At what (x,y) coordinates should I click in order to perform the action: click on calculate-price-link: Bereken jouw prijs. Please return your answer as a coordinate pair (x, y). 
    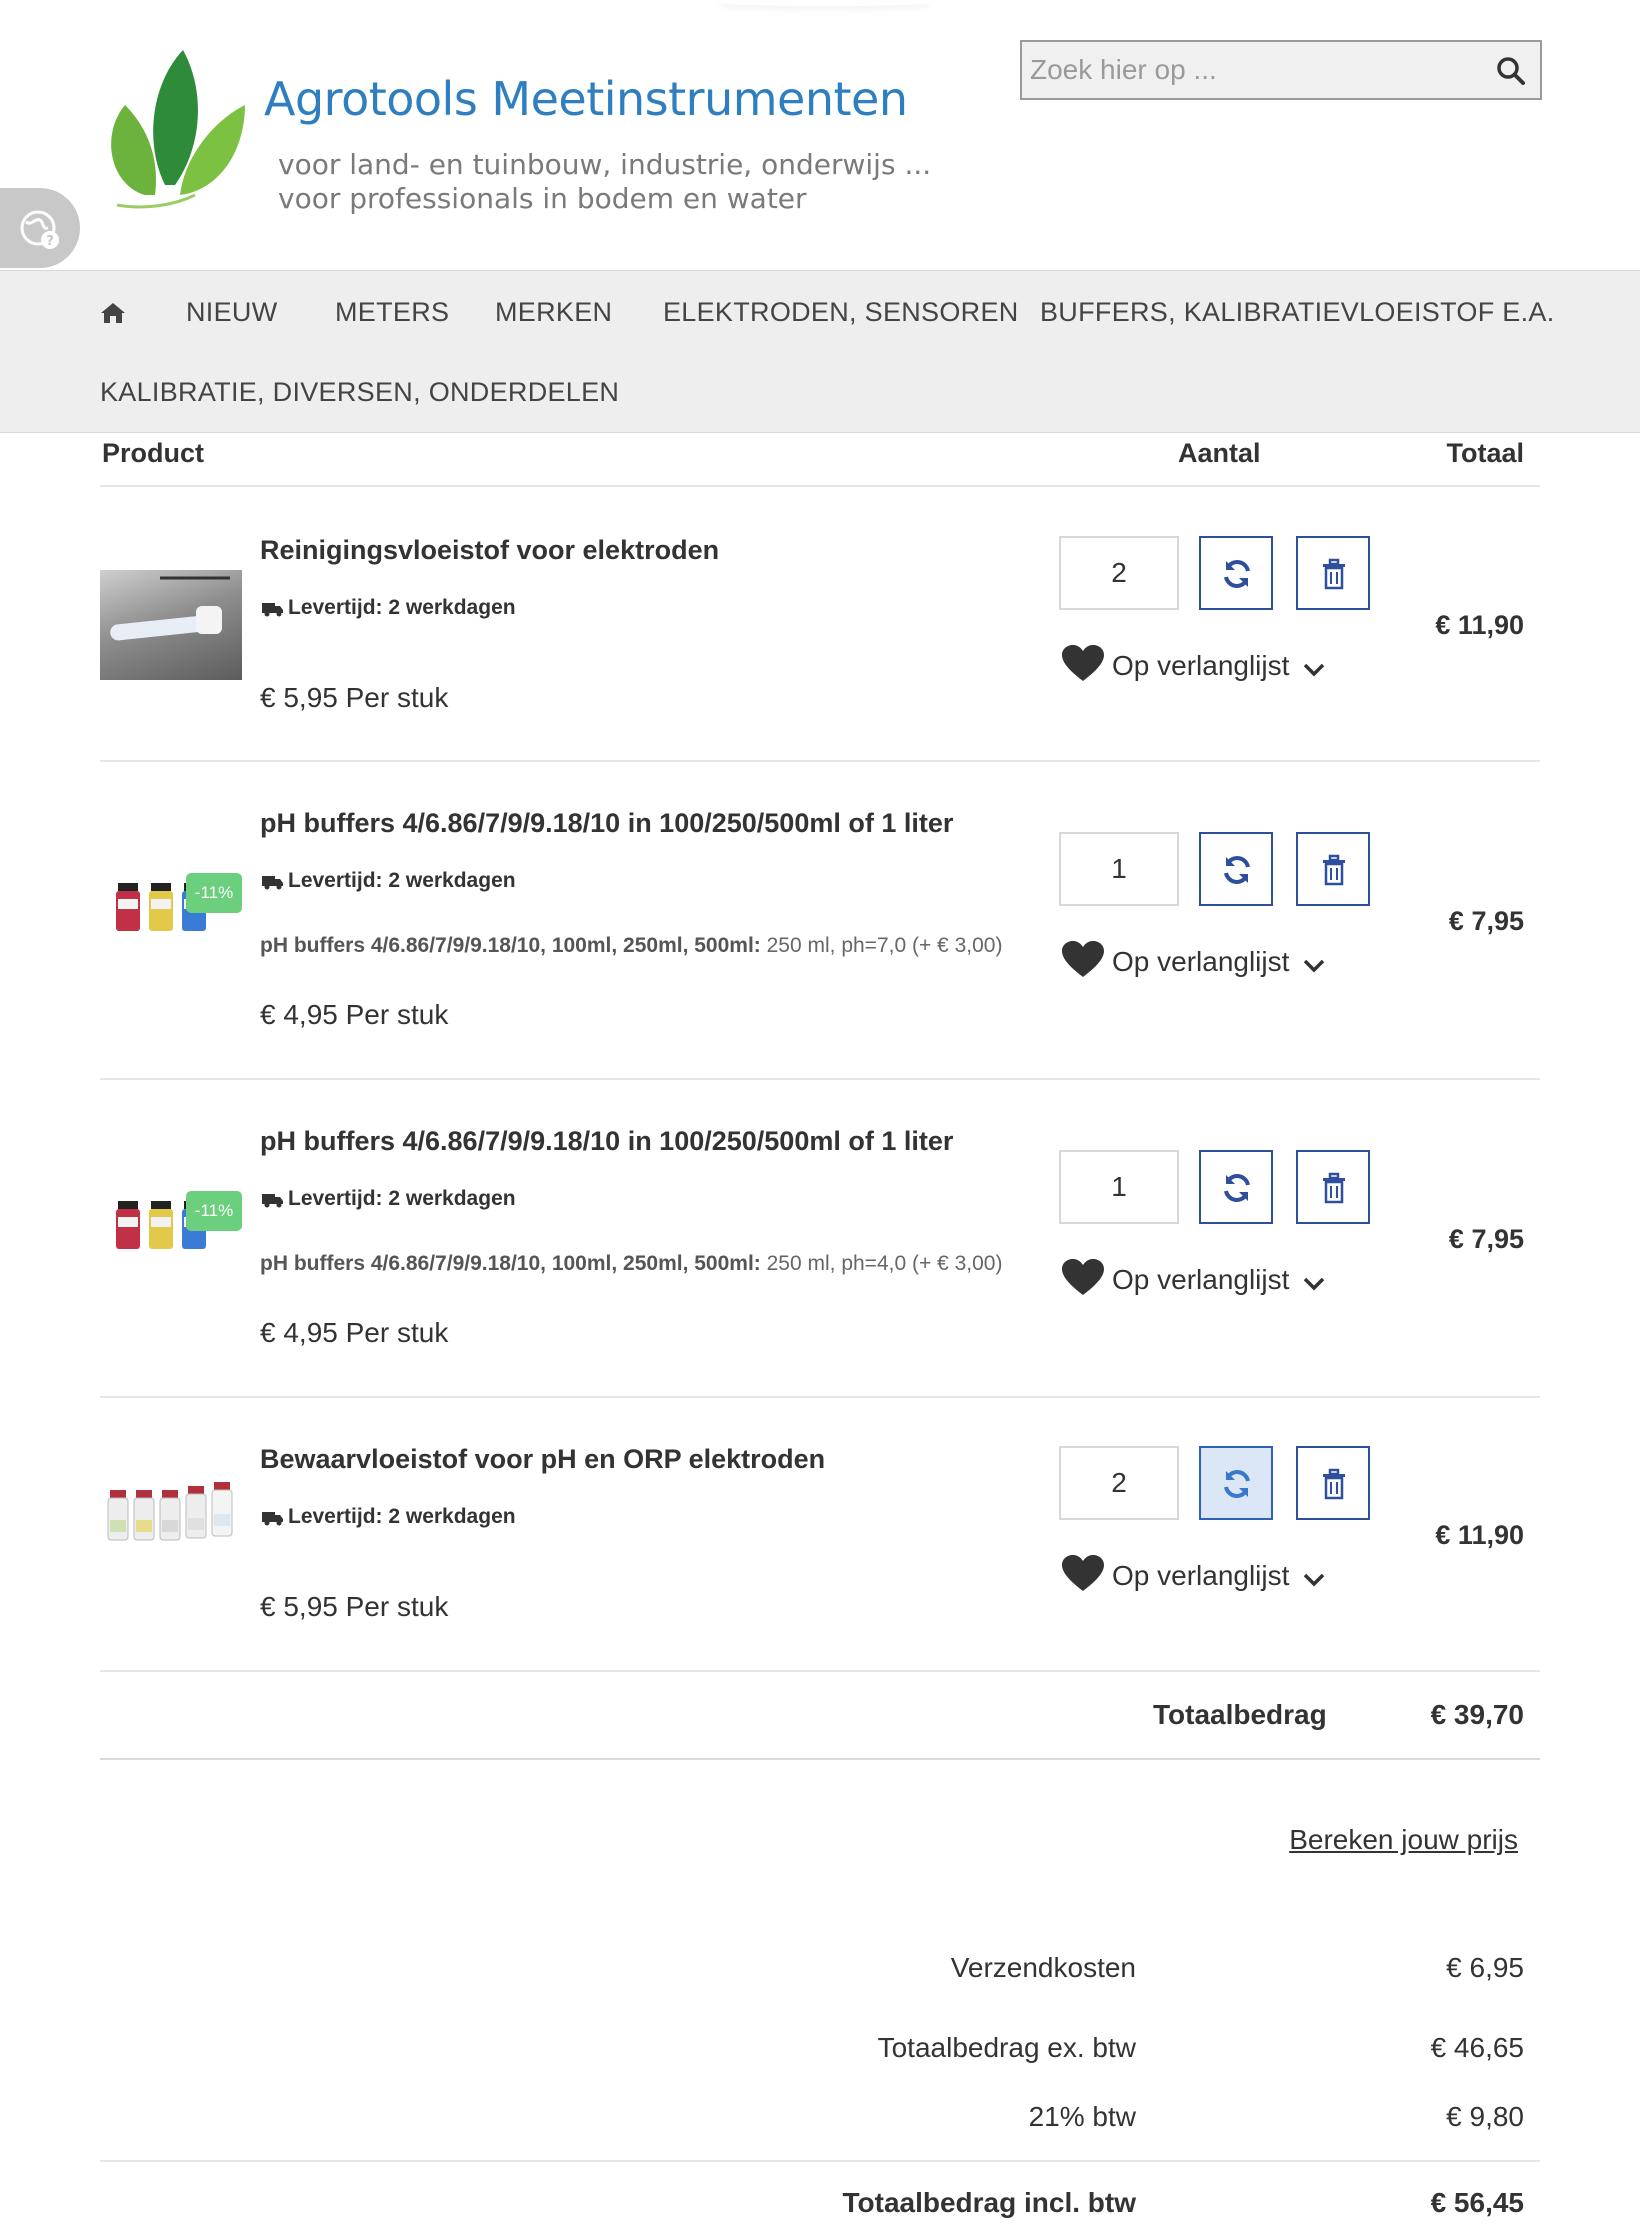
    Looking at the image, I should click on (1403, 1840).